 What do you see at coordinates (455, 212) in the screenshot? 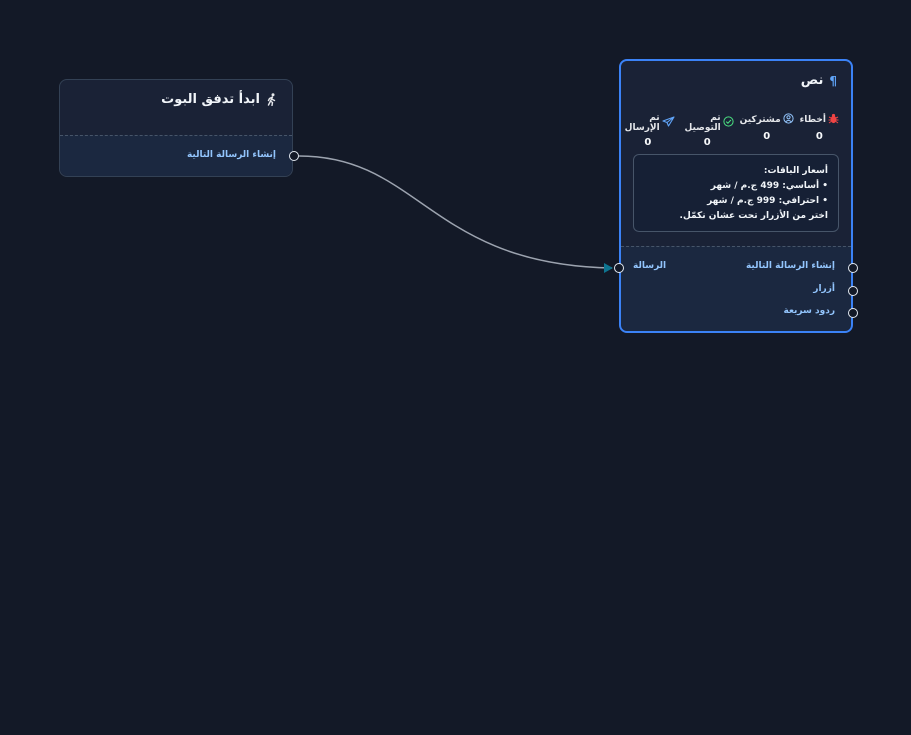
I see `connection-edge` at bounding box center [455, 212].